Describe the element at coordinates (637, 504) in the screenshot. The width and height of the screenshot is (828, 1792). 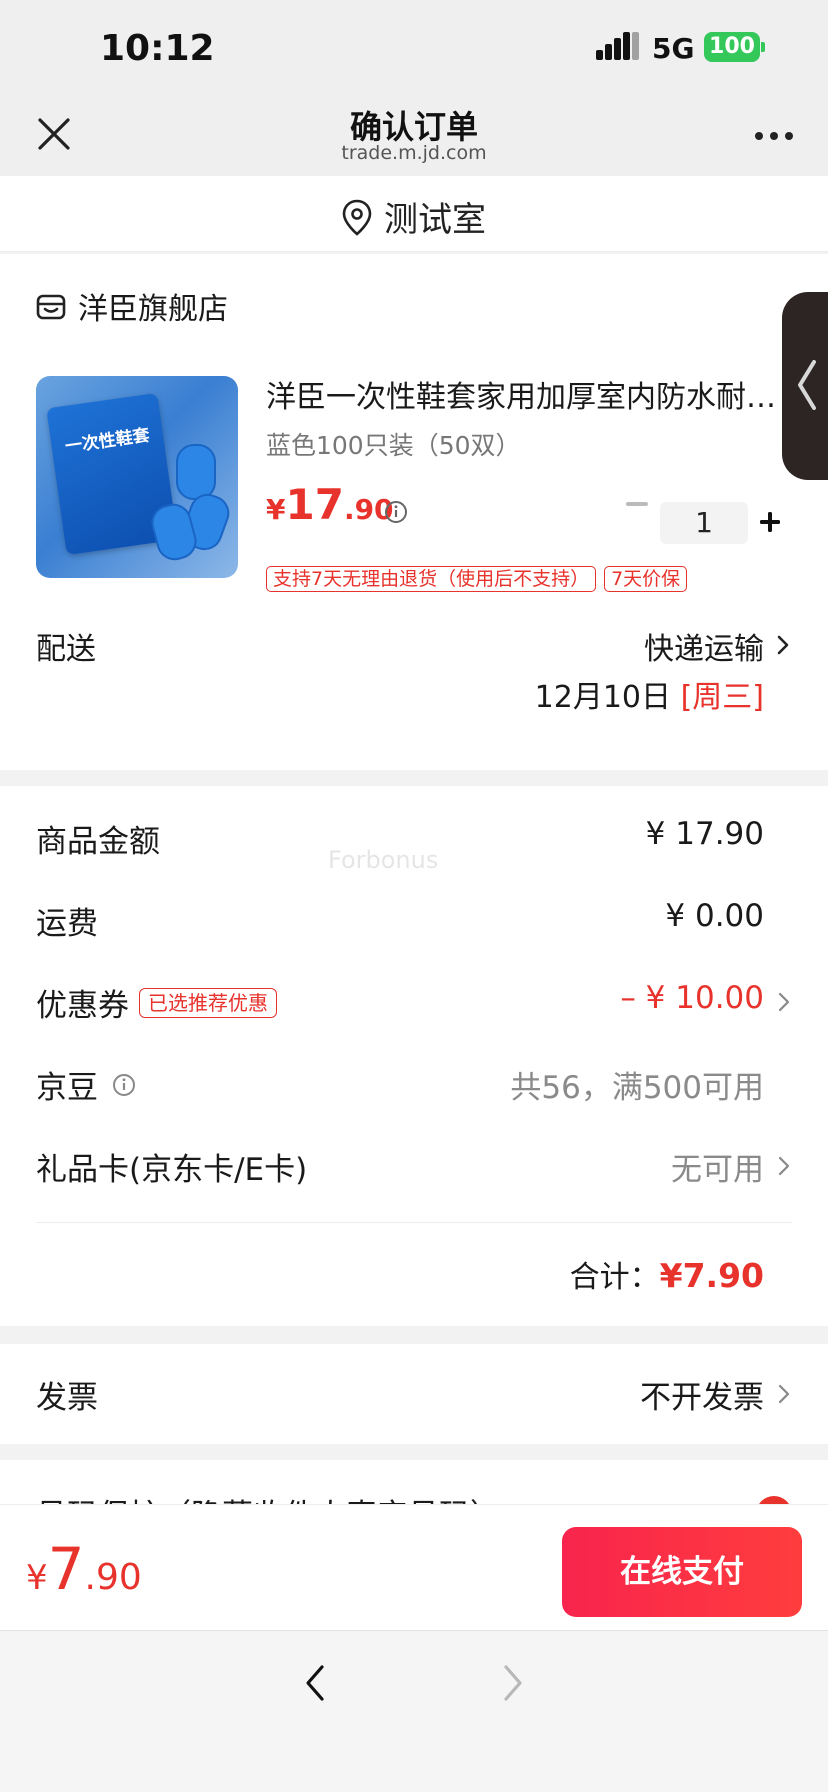
I see `decrease-quantity-button` at that location.